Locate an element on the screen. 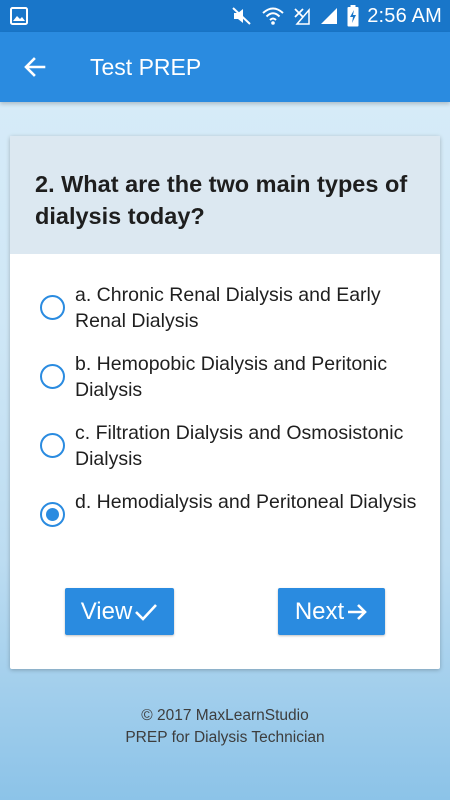 The width and height of the screenshot is (450, 800). wifi-icon is located at coordinates (273, 16).